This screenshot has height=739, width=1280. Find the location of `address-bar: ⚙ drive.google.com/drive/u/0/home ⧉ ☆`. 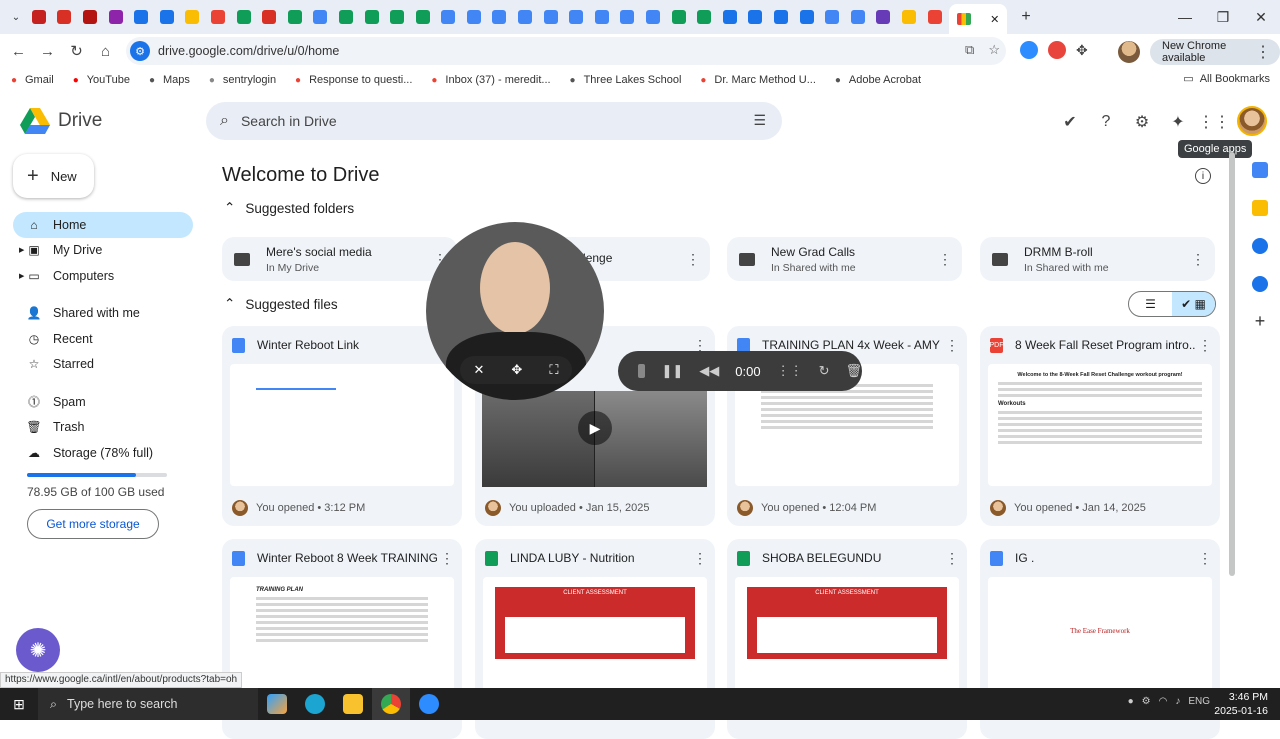

address-bar: ⚙ drive.google.com/drive/u/0/home ⧉ ☆ is located at coordinates (566, 51).